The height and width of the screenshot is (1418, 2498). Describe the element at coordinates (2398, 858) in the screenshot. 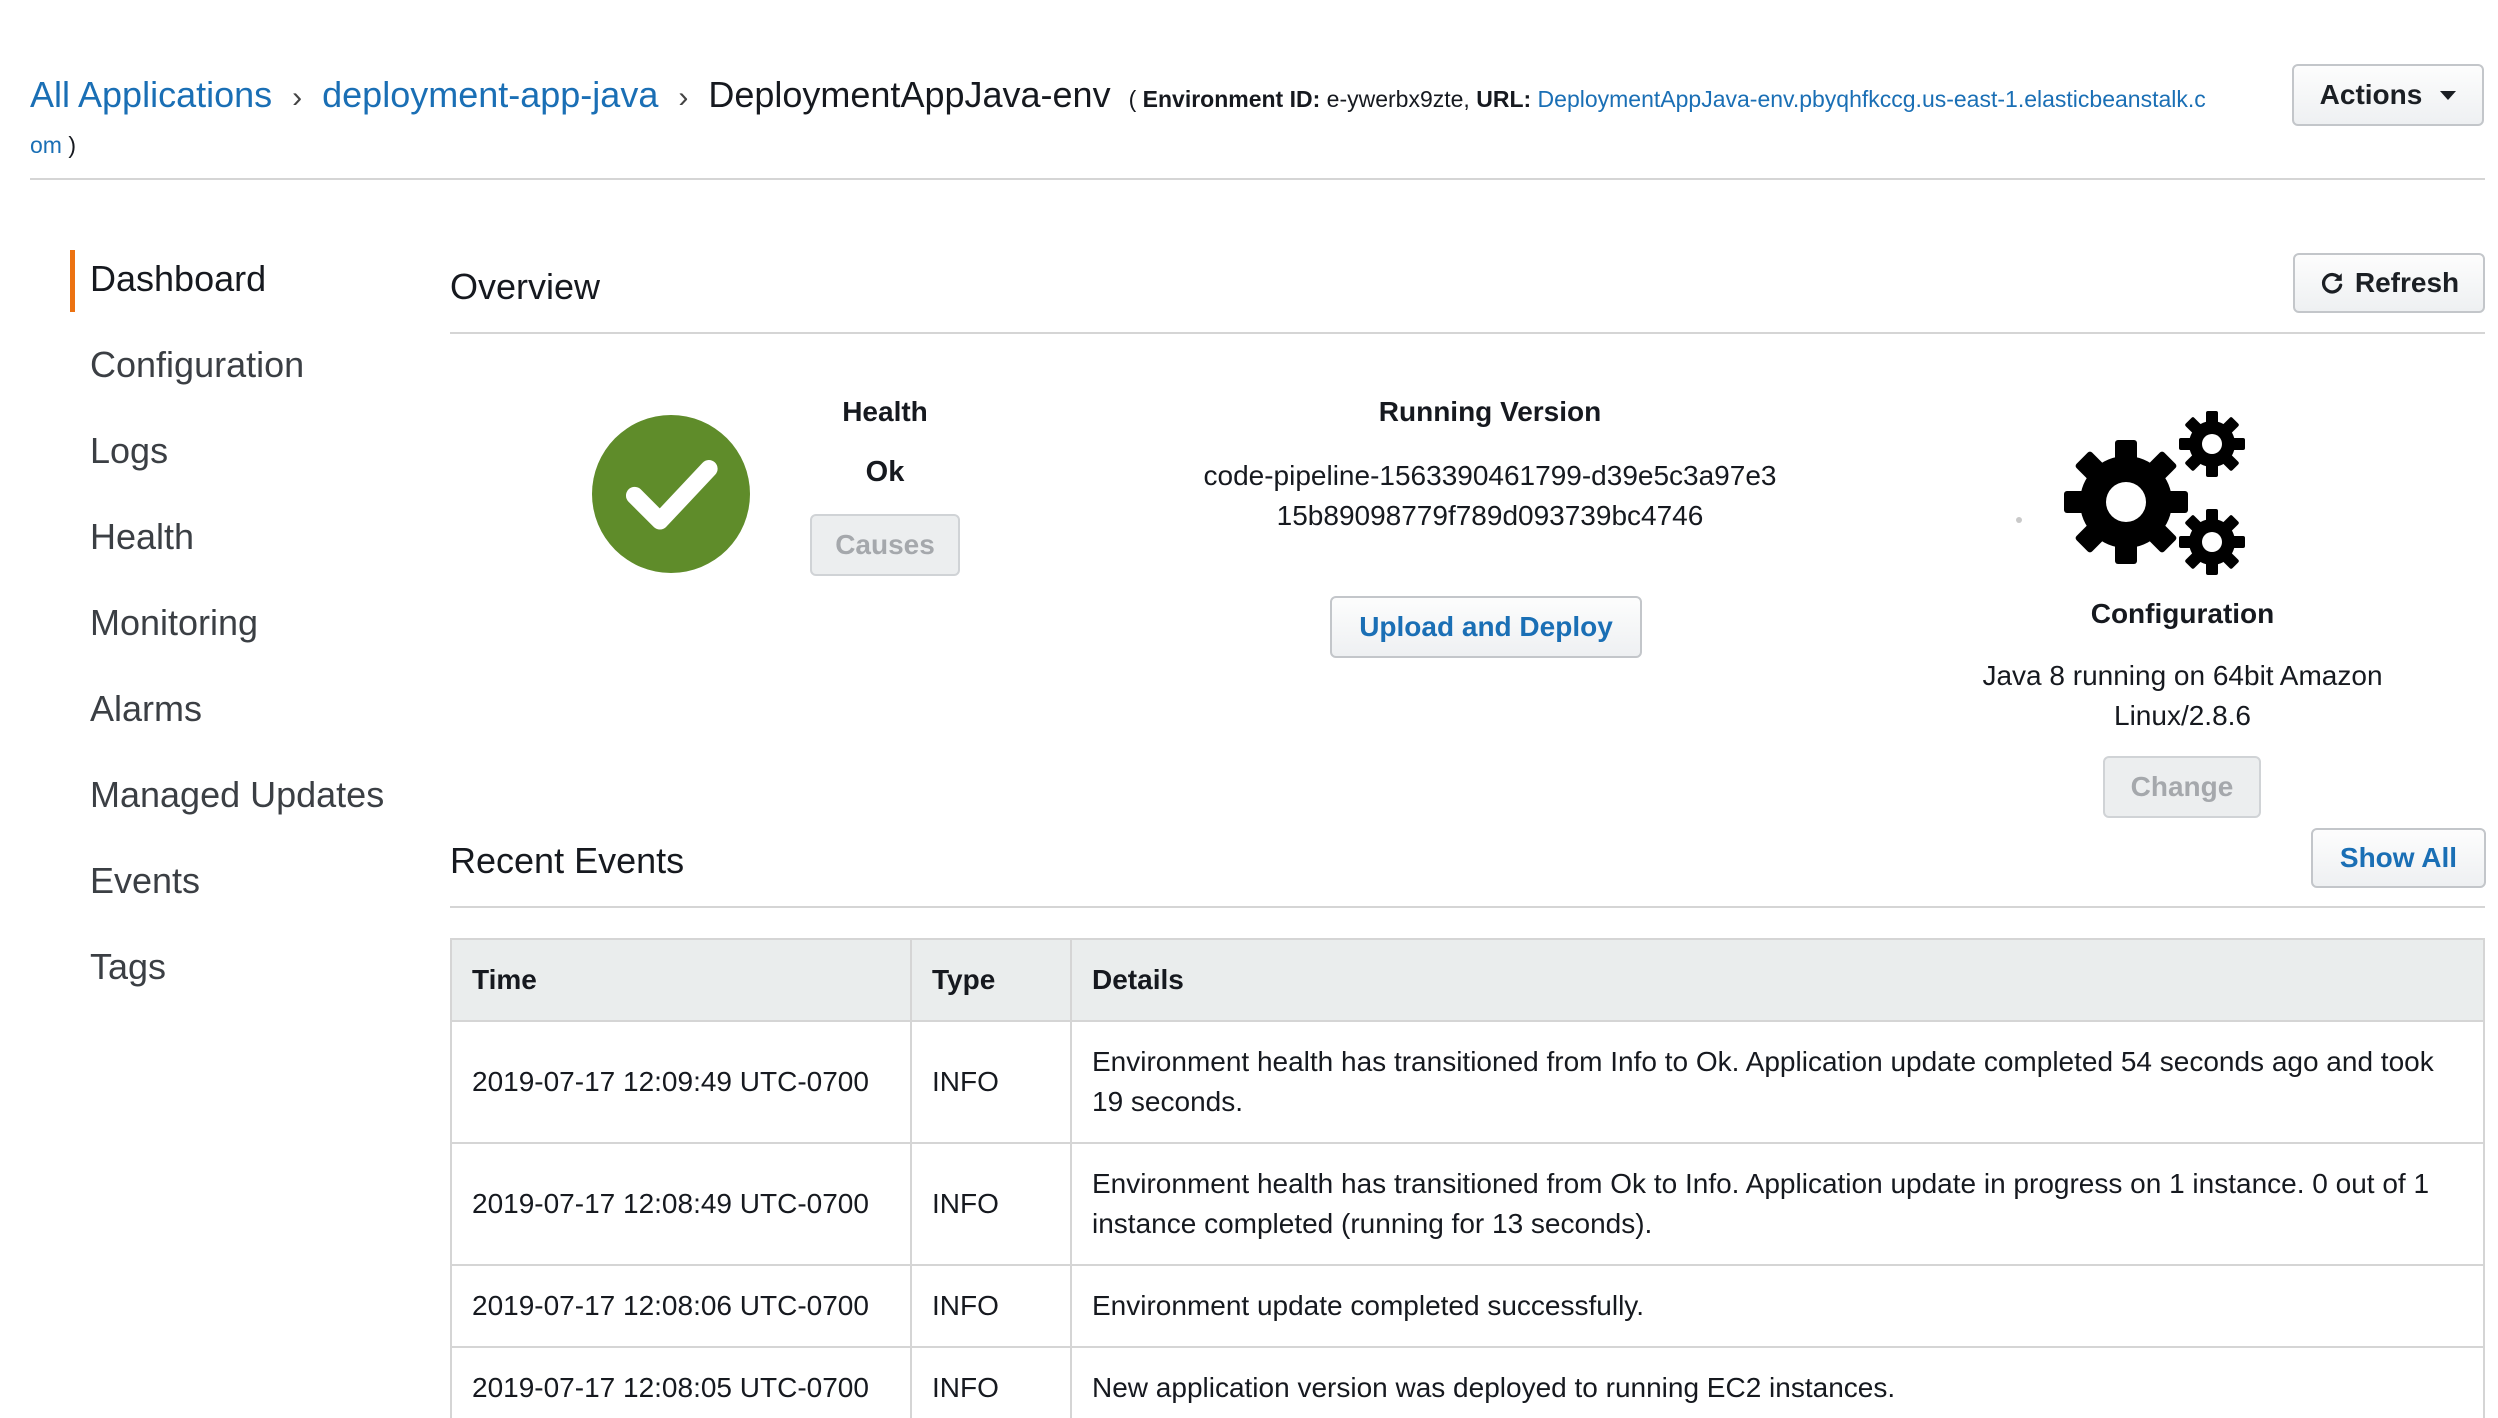

I see `show-all-button: Show All` at that location.